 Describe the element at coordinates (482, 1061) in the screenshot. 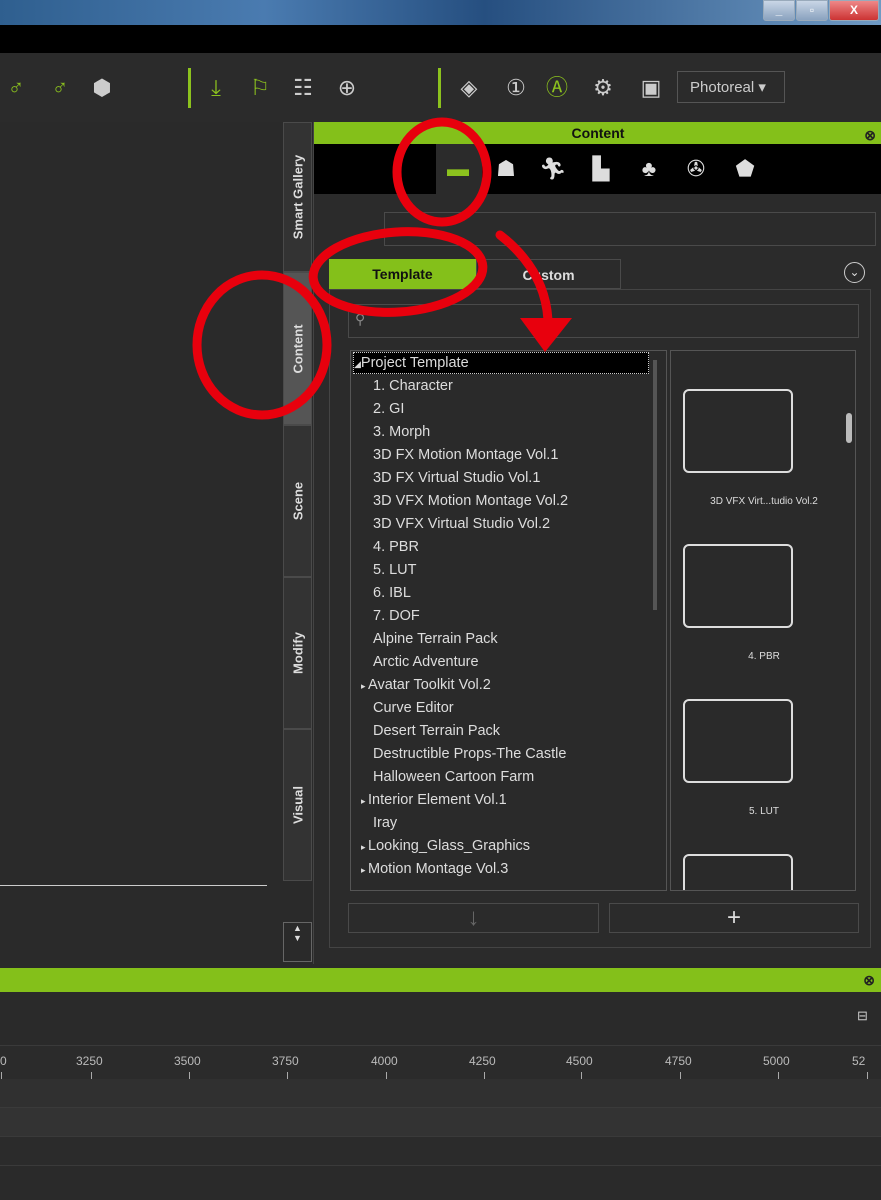

I see `ruler-tick-label: 4250` at that location.